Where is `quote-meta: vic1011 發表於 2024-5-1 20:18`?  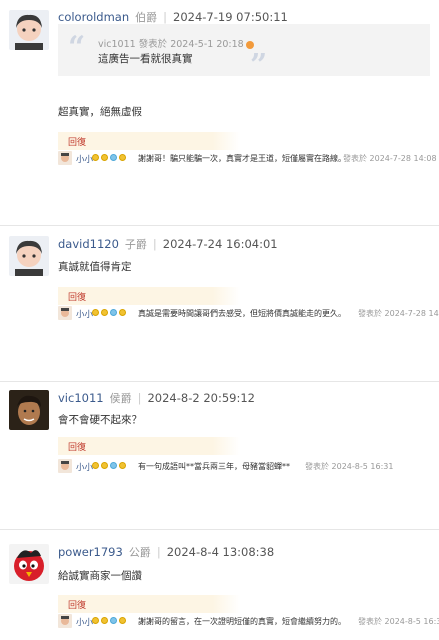 quote-meta: vic1011 發表於 2024-5-1 20:18 is located at coordinates (176, 43).